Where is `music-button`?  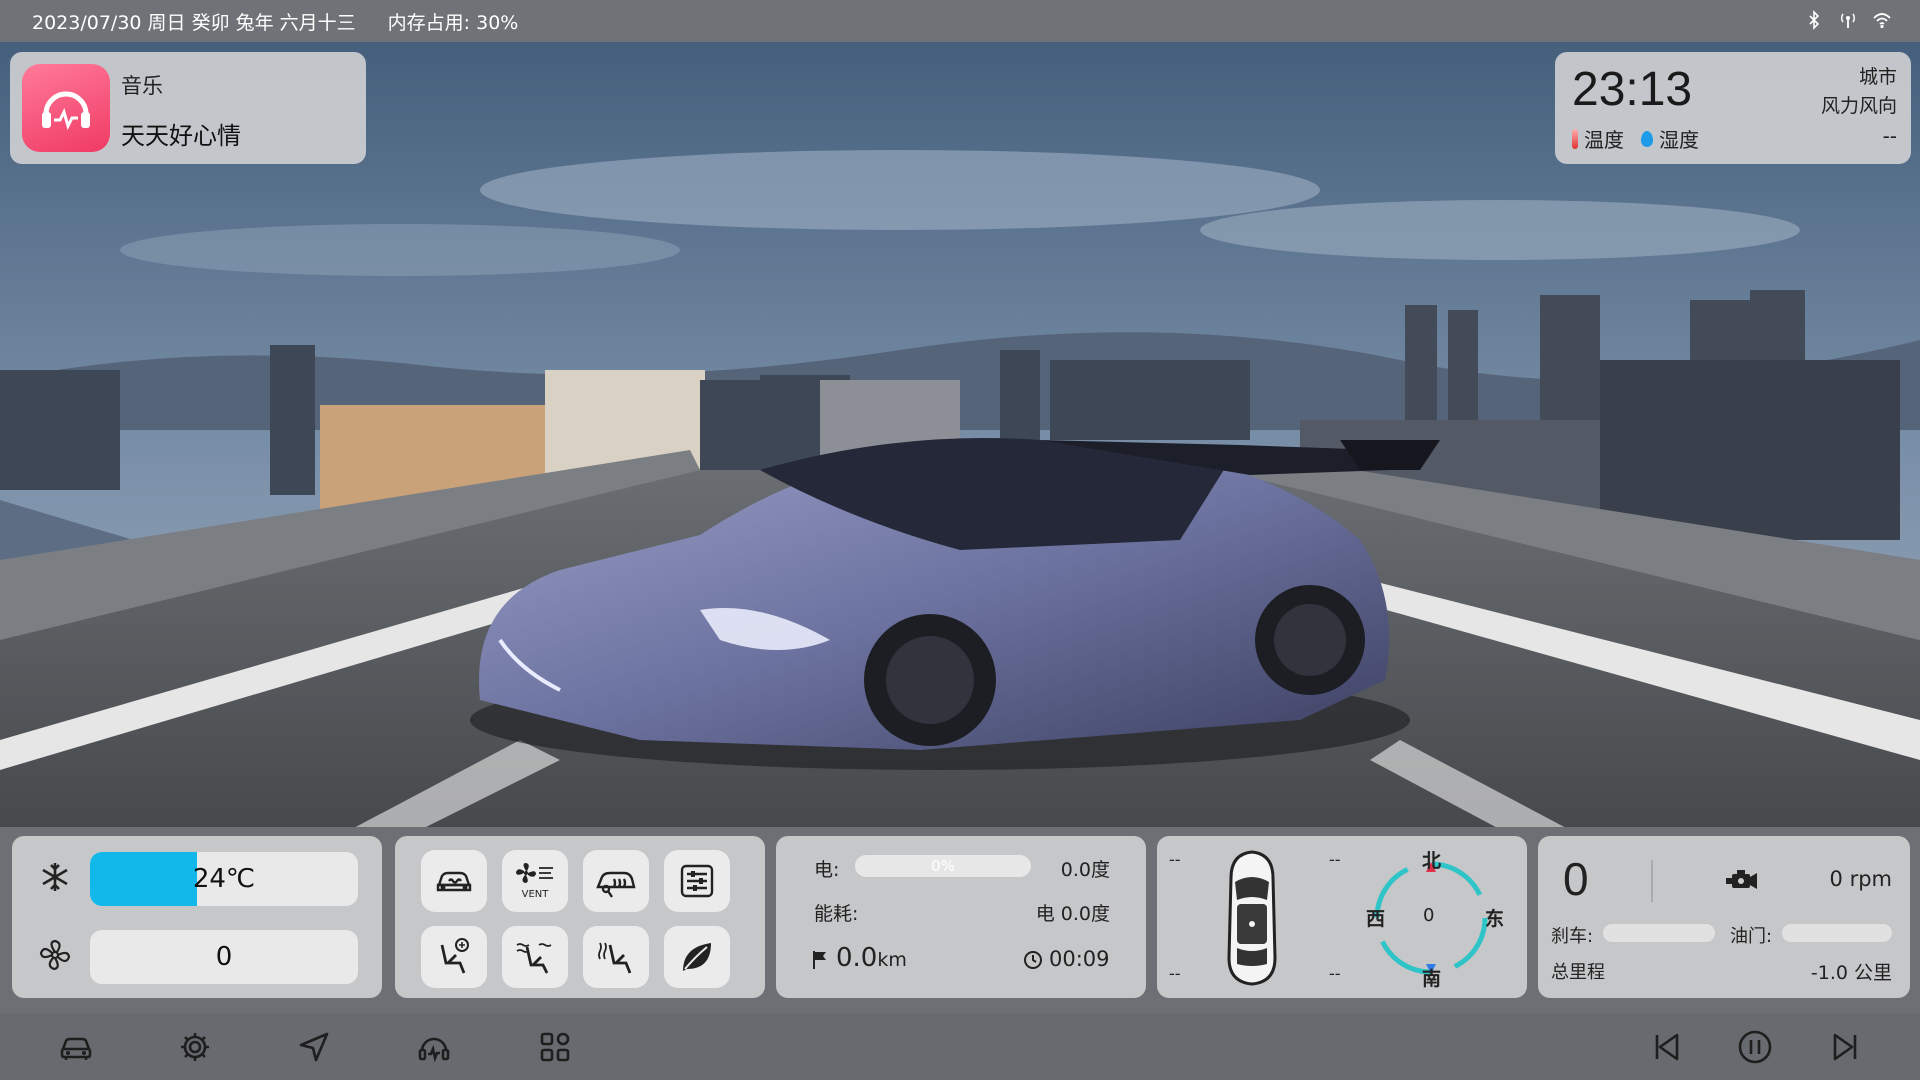 music-button is located at coordinates (434, 1047).